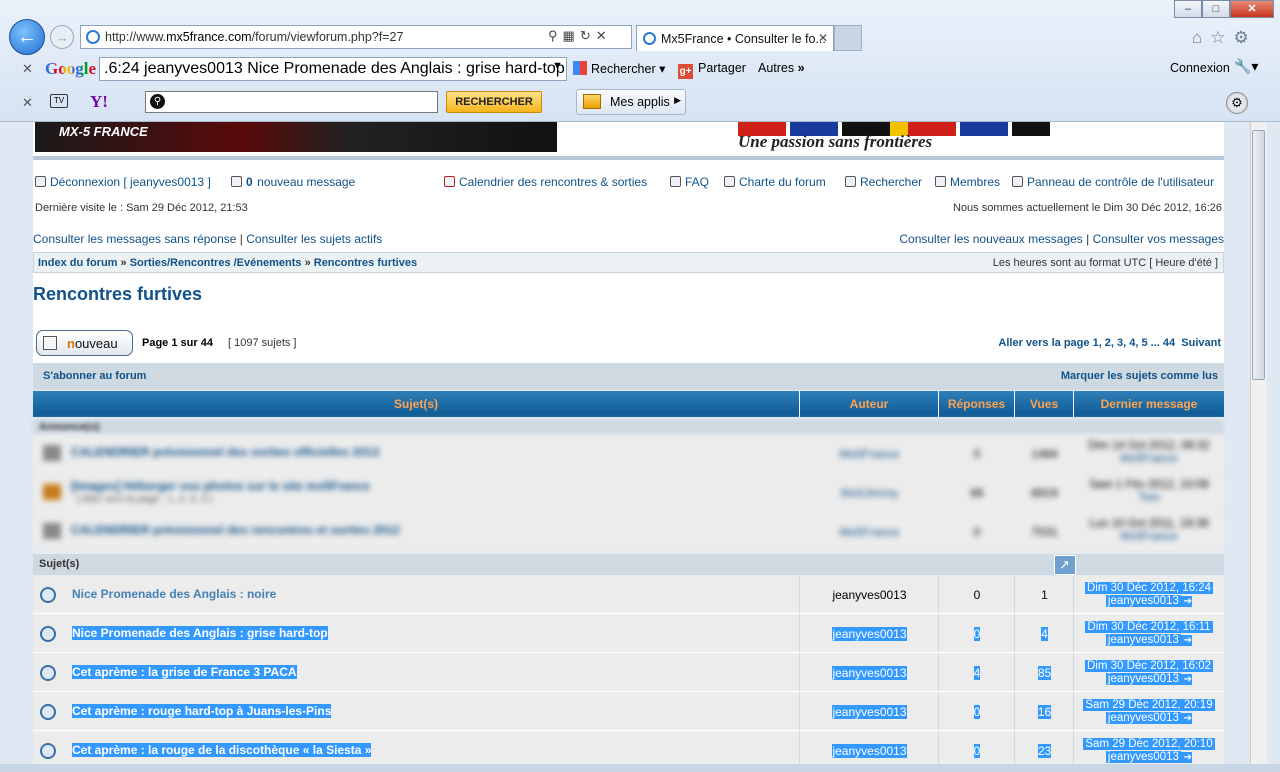 This screenshot has height=772, width=1280. I want to click on chevron-down-icon: ▼, so click(557, 66).